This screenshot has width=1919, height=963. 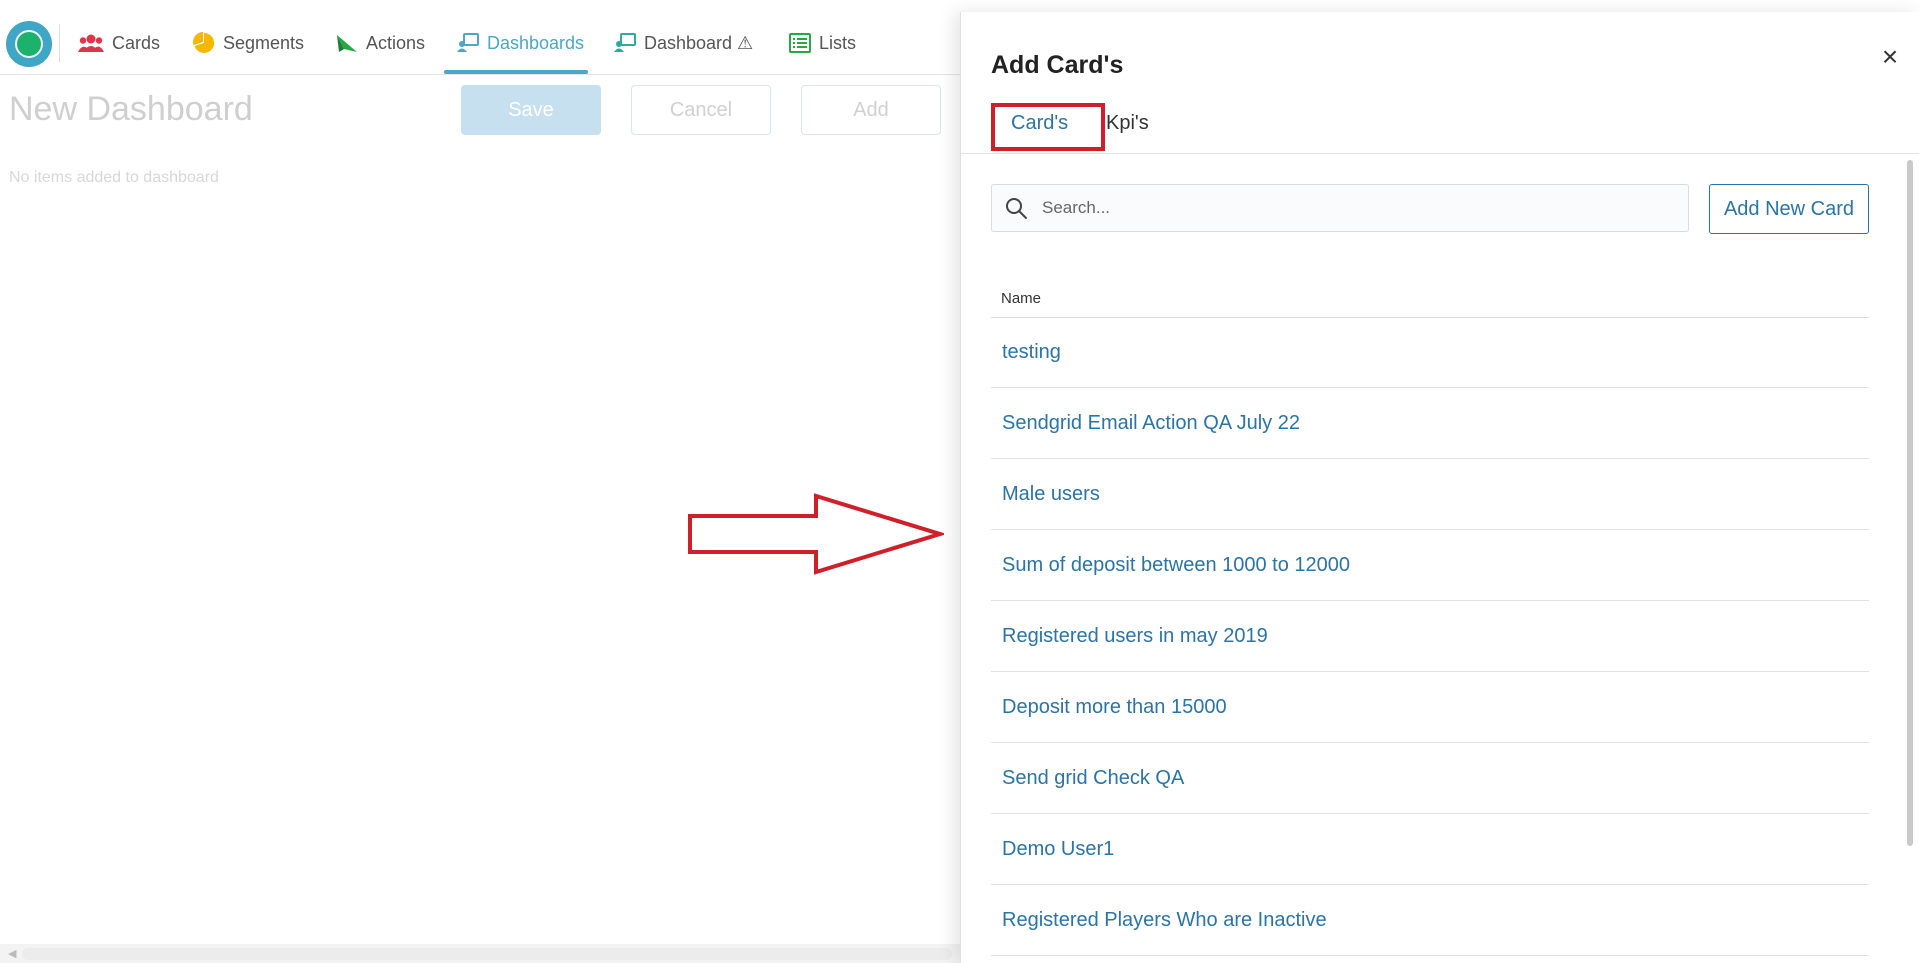 I want to click on active-tab-indicator, so click(x=516, y=72).